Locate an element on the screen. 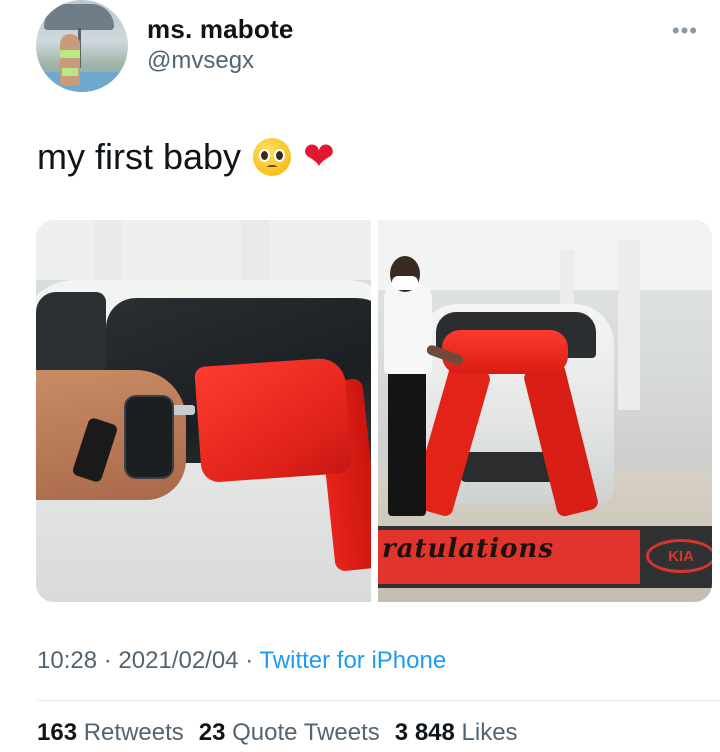 Image resolution: width=720 pixels, height=752 pixels. tweet-date: 2021/02/04 is located at coordinates (178, 660).